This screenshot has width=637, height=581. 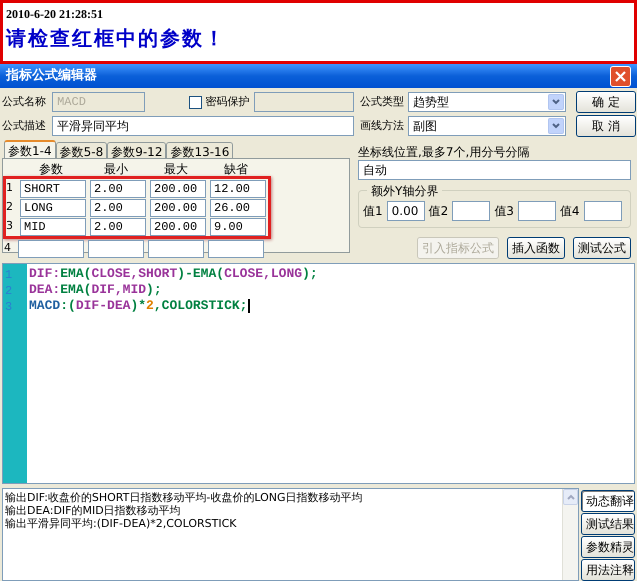 I want to click on tool-button: 测试公式, so click(x=602, y=248).